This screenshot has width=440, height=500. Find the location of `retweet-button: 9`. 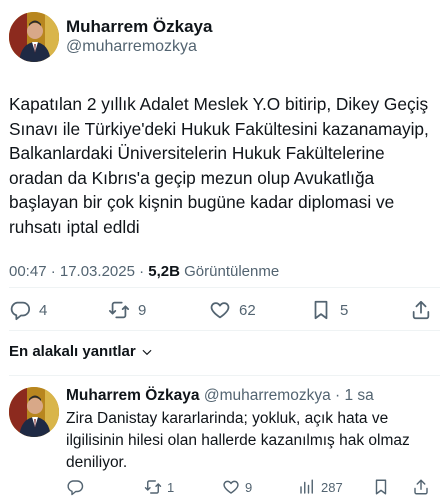

retweet-button: 9 is located at coordinates (127, 310).